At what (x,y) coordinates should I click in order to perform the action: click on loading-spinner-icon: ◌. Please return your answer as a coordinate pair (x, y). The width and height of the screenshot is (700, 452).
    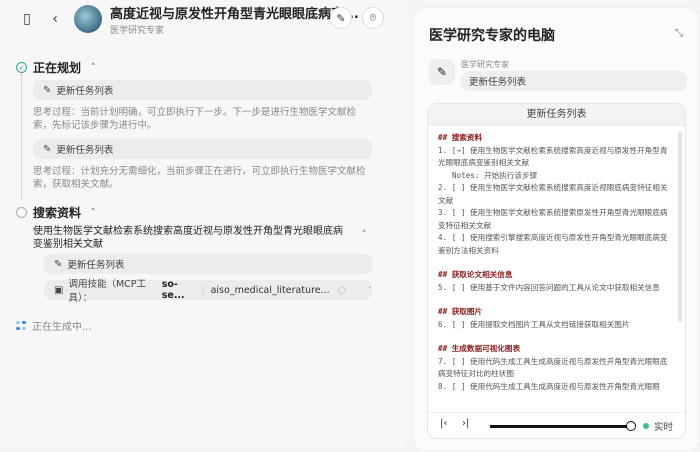
    Looking at the image, I should click on (341, 290).